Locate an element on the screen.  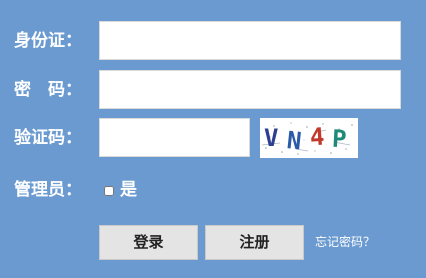
captcha-image: V N 4 P is located at coordinates (309, 138).